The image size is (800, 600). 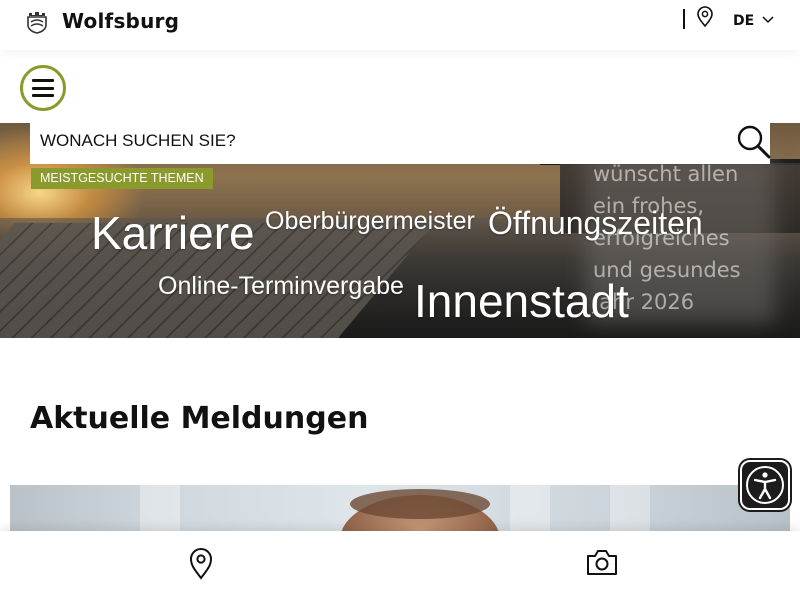 I want to click on language-selector: DE, so click(x=743, y=21).